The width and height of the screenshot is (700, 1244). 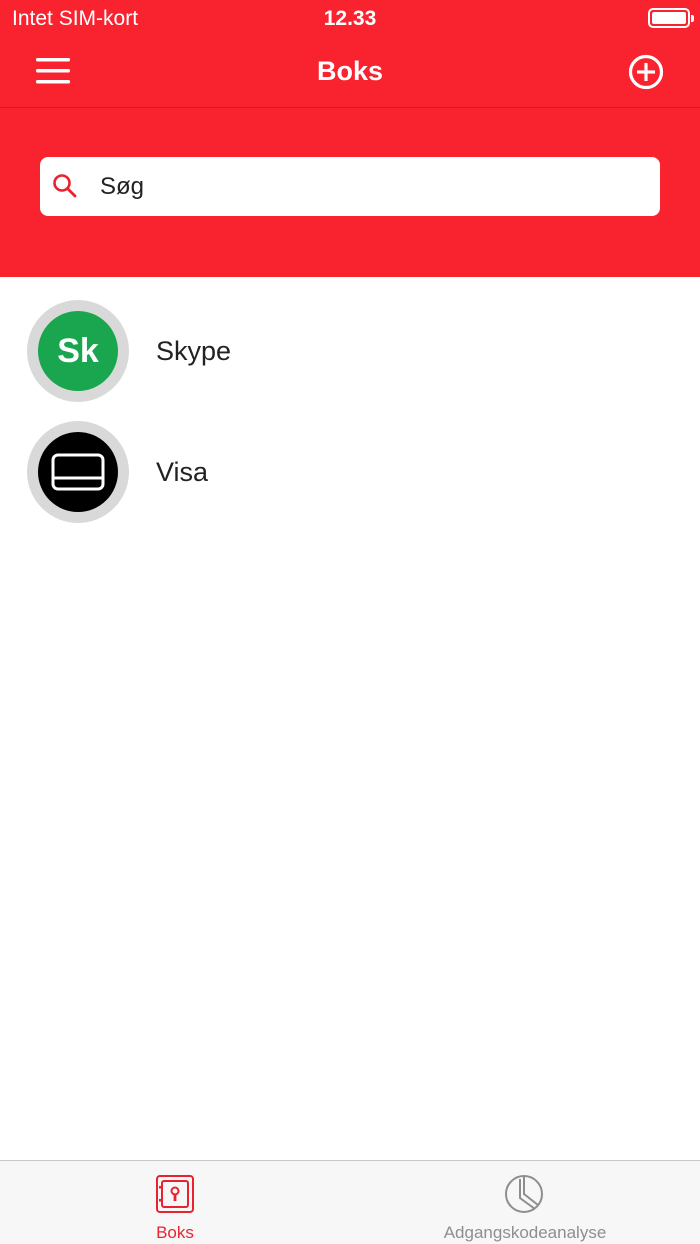 I want to click on status-time: 12.33, so click(x=350, y=18).